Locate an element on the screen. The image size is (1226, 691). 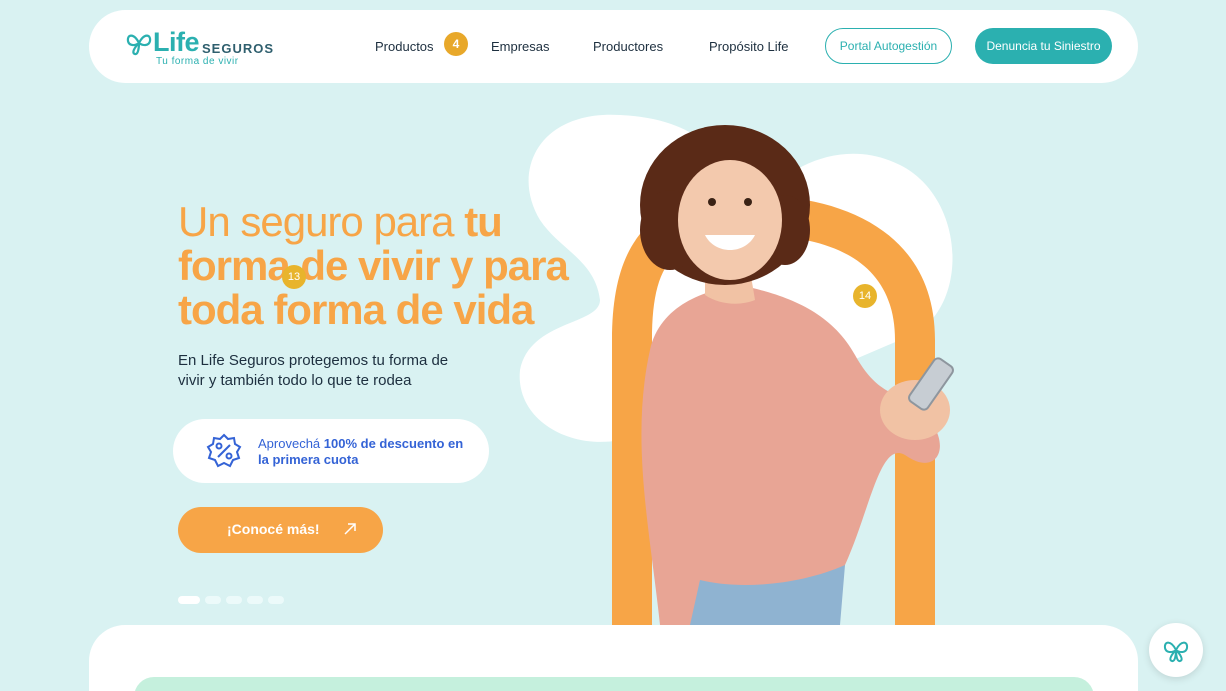
conoce-mas-button: ¡Conocé más! is located at coordinates (280, 530).